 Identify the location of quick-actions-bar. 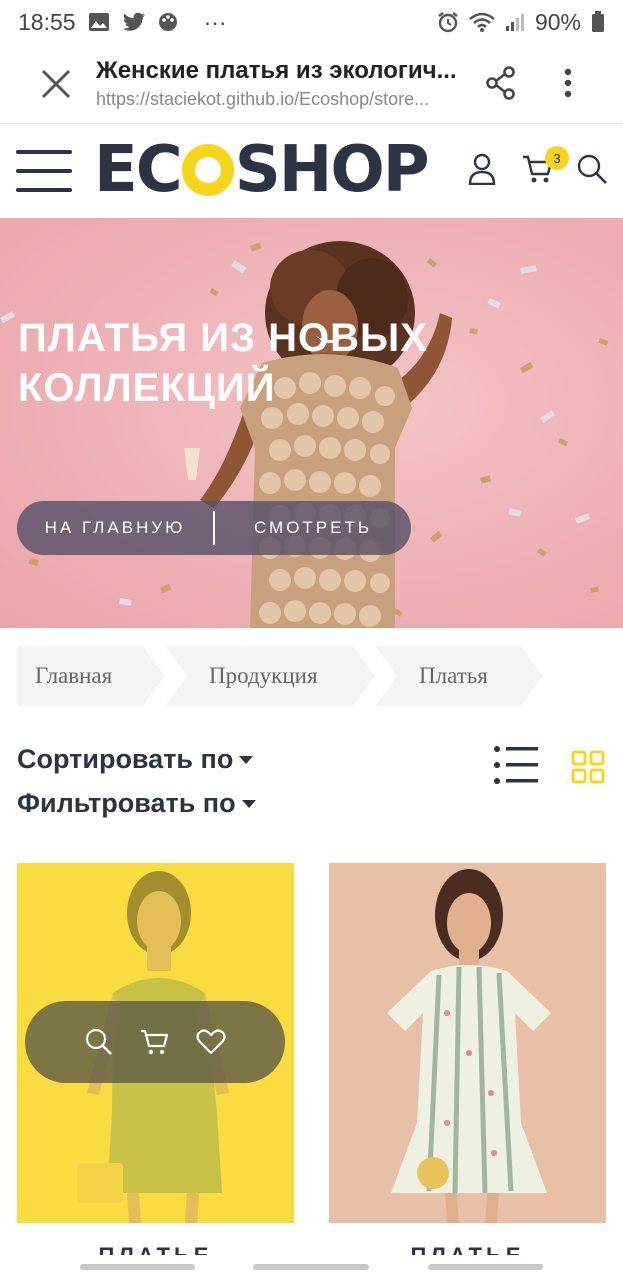
(155, 1042).